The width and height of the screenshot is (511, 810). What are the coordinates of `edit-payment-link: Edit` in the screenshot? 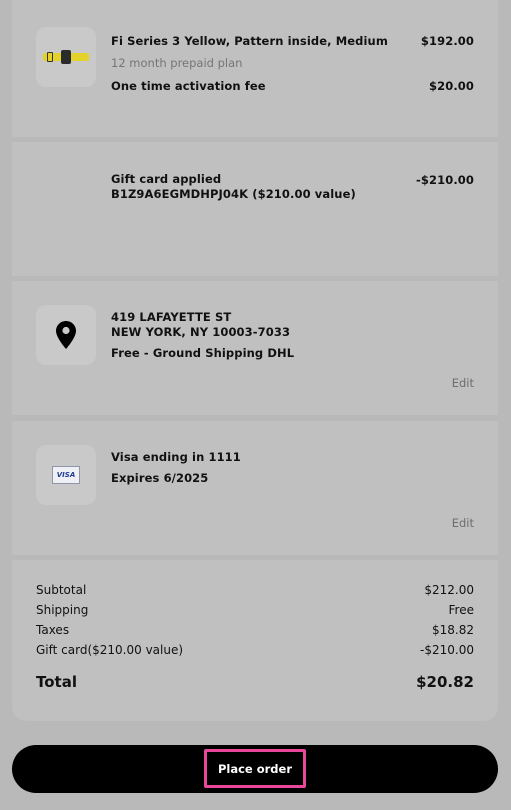 It's located at (463, 523).